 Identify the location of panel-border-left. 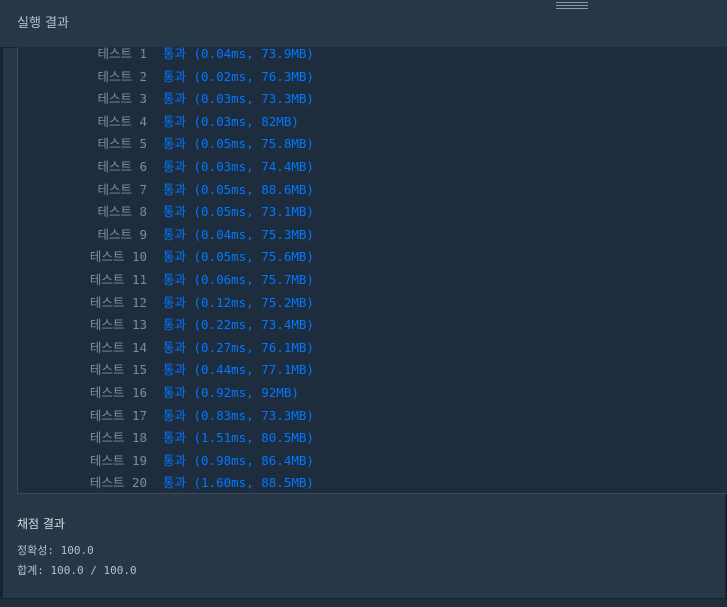
(1, 326).